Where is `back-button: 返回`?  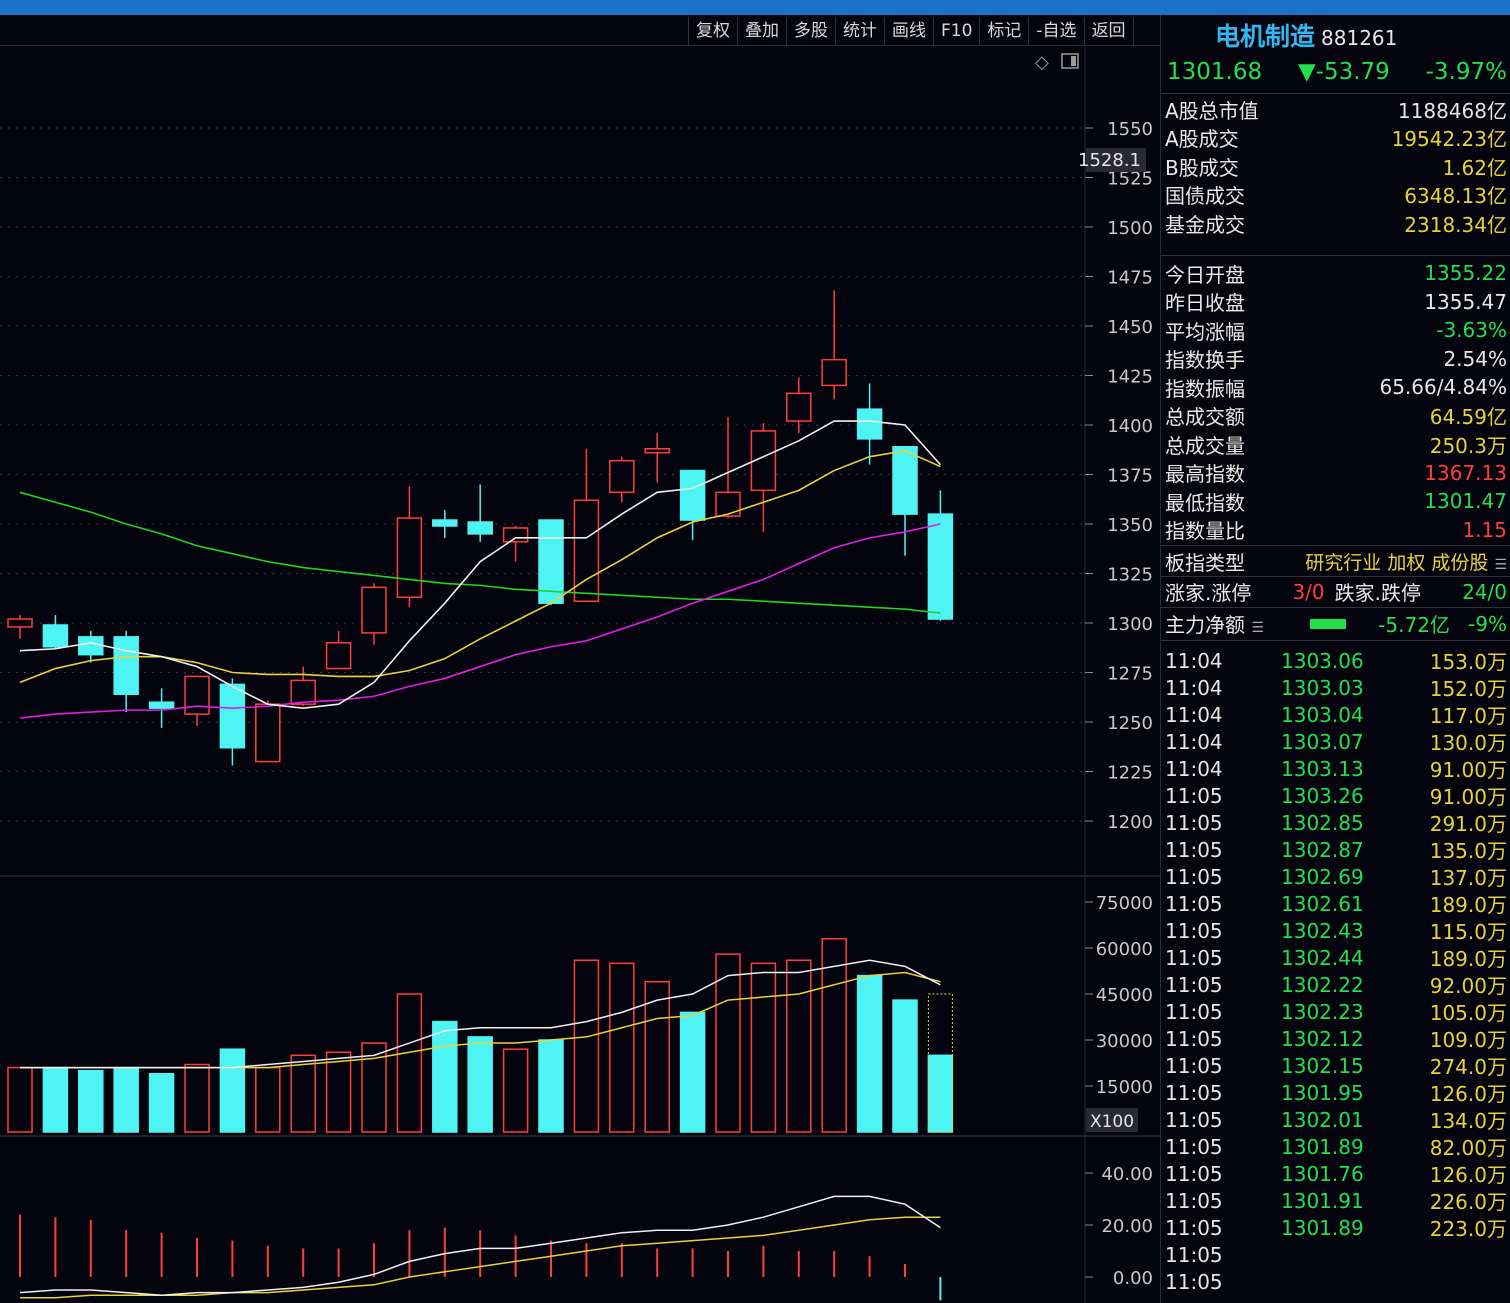
back-button: 返回 is located at coordinates (1109, 31).